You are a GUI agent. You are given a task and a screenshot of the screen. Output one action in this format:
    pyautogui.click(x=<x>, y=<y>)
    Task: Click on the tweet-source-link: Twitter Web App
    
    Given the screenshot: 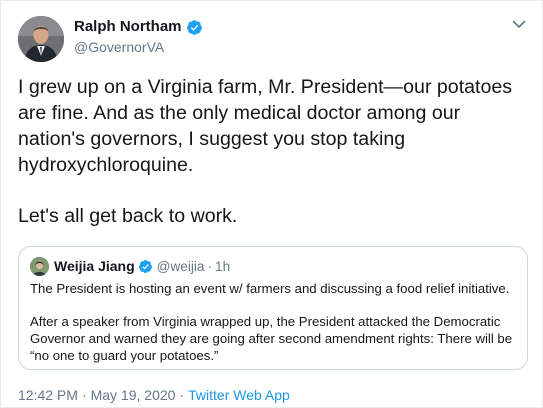 What is the action you would take?
    pyautogui.click(x=239, y=395)
    